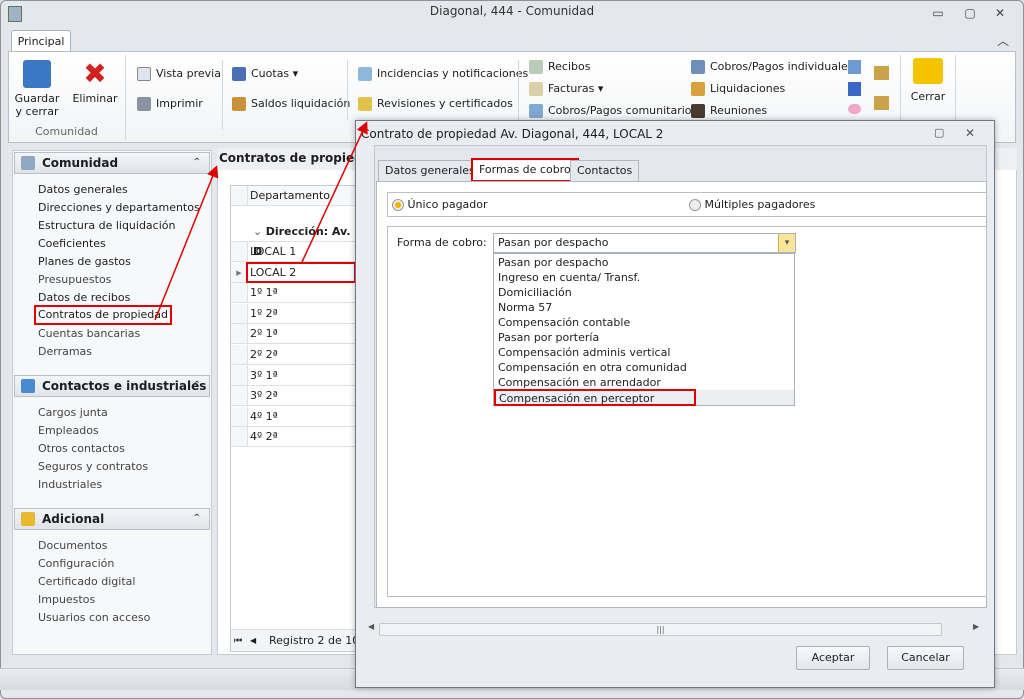 This screenshot has height=699, width=1024. Describe the element at coordinates (84, 262) in the screenshot. I see `sidebar-item: Planes de gastos` at that location.